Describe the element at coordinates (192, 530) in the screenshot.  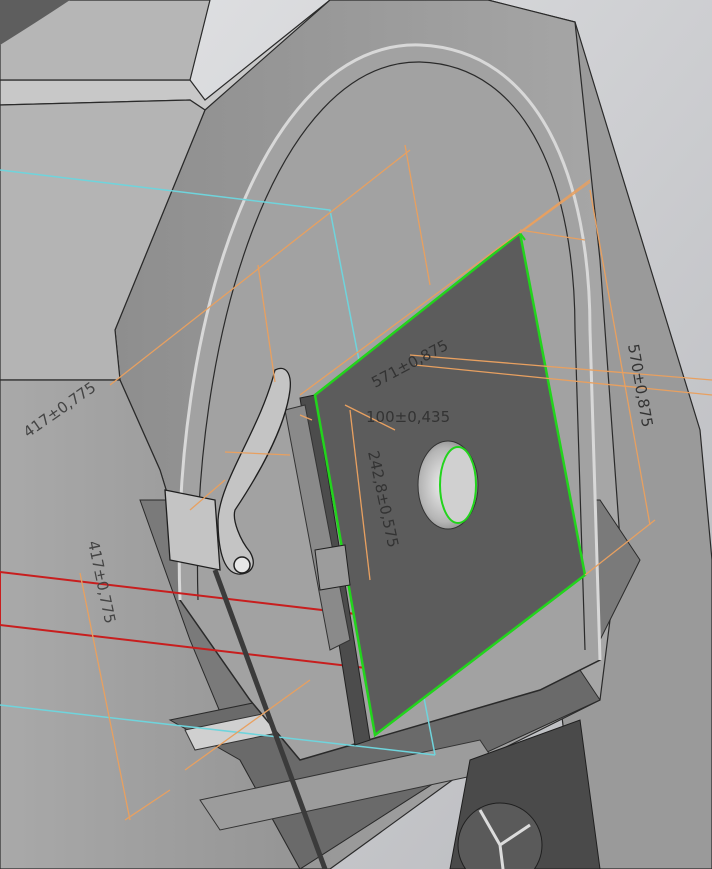
I see `latch-bracket` at that location.